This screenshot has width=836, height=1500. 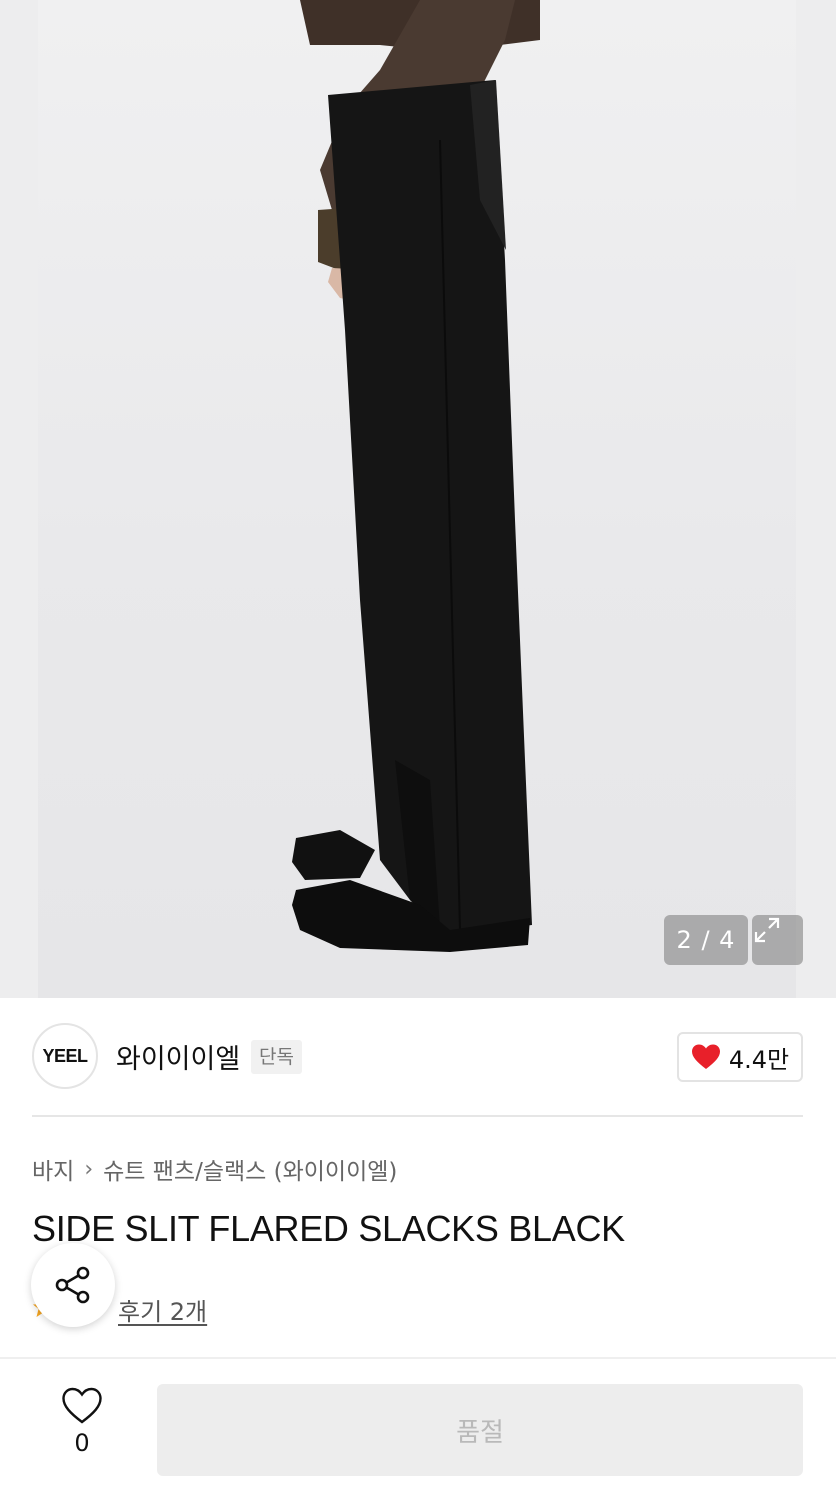 I want to click on chevron-right-icon: ›, so click(x=89, y=1169).